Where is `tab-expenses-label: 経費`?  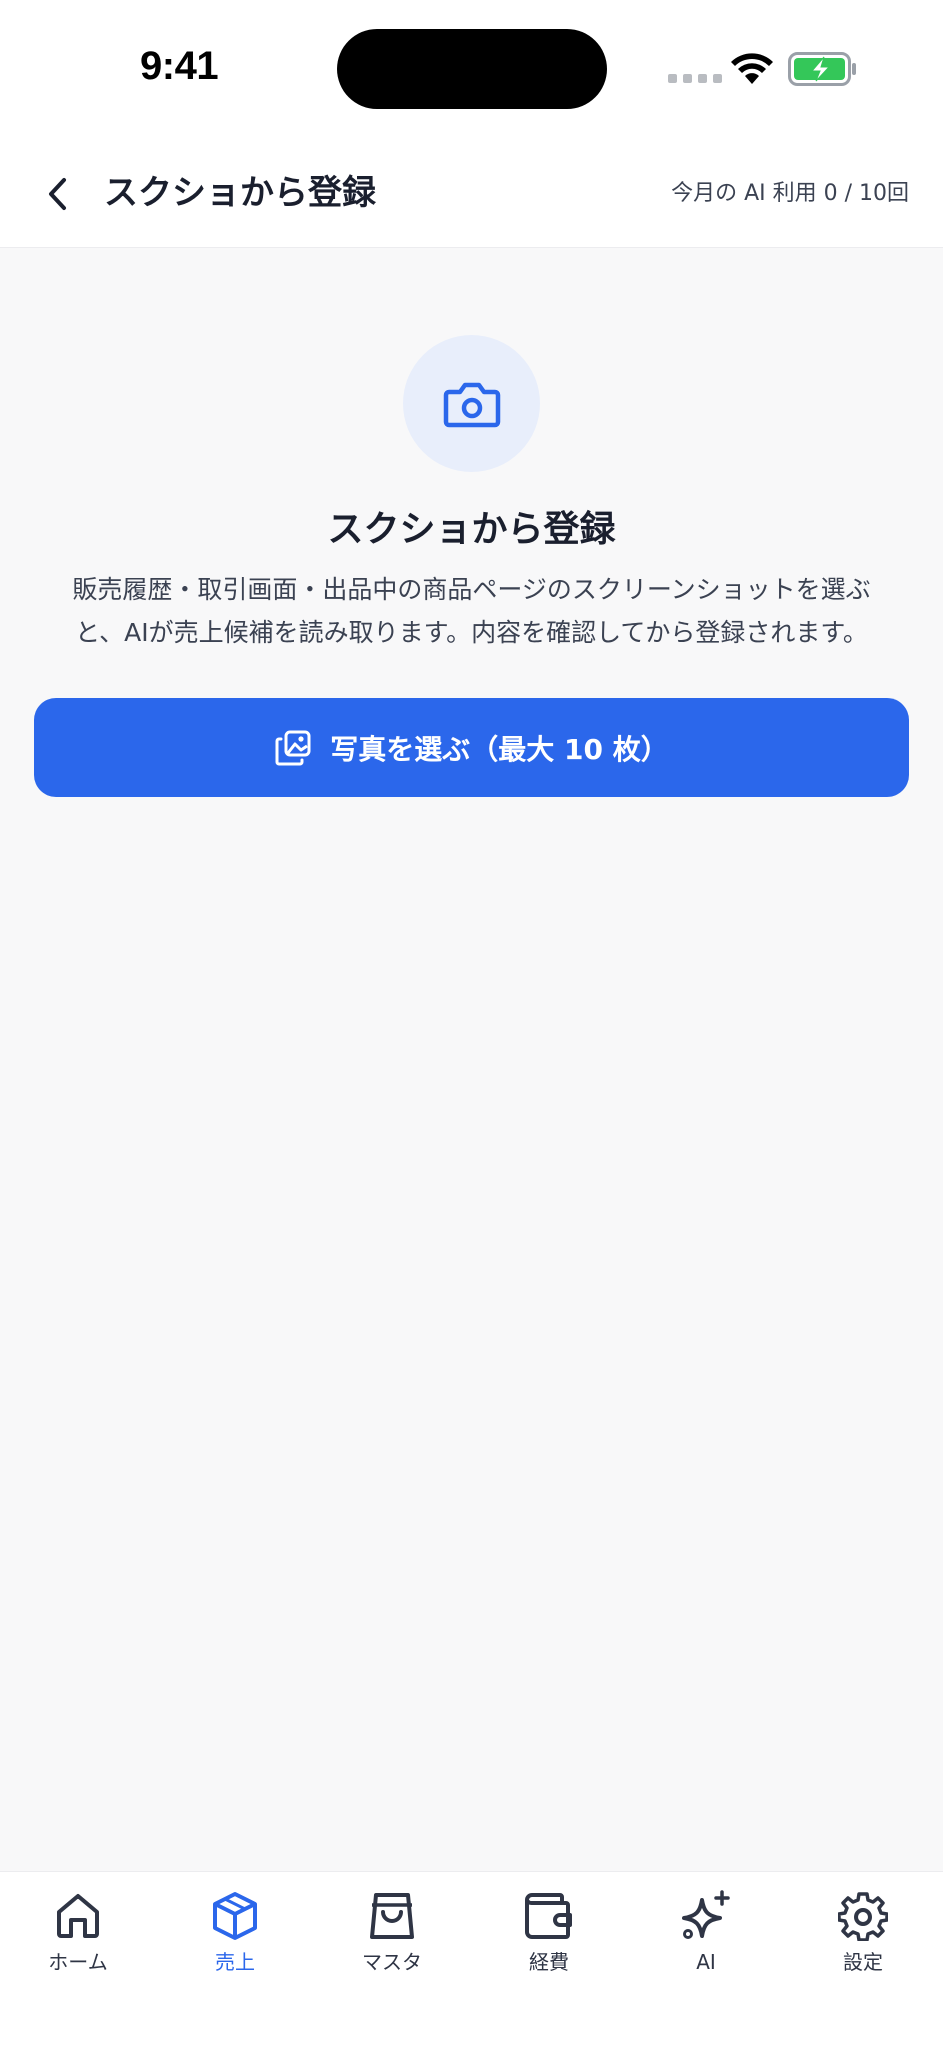 tab-expenses-label: 経費 is located at coordinates (549, 1962).